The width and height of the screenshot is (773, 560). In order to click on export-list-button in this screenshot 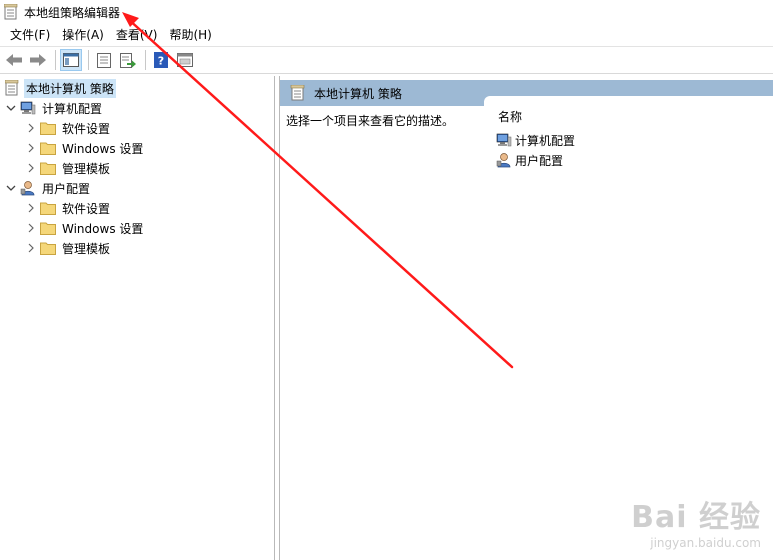, I will do `click(128, 60)`.